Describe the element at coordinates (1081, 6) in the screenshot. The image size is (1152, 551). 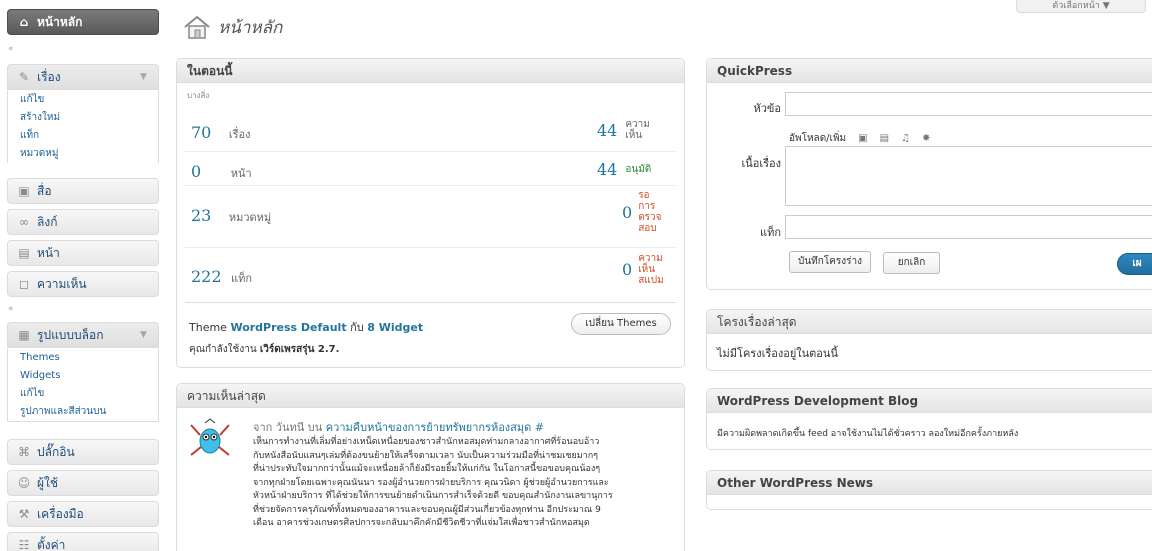
I see `screen-options-toggle: ตัวเลือกหน้า ▼` at that location.